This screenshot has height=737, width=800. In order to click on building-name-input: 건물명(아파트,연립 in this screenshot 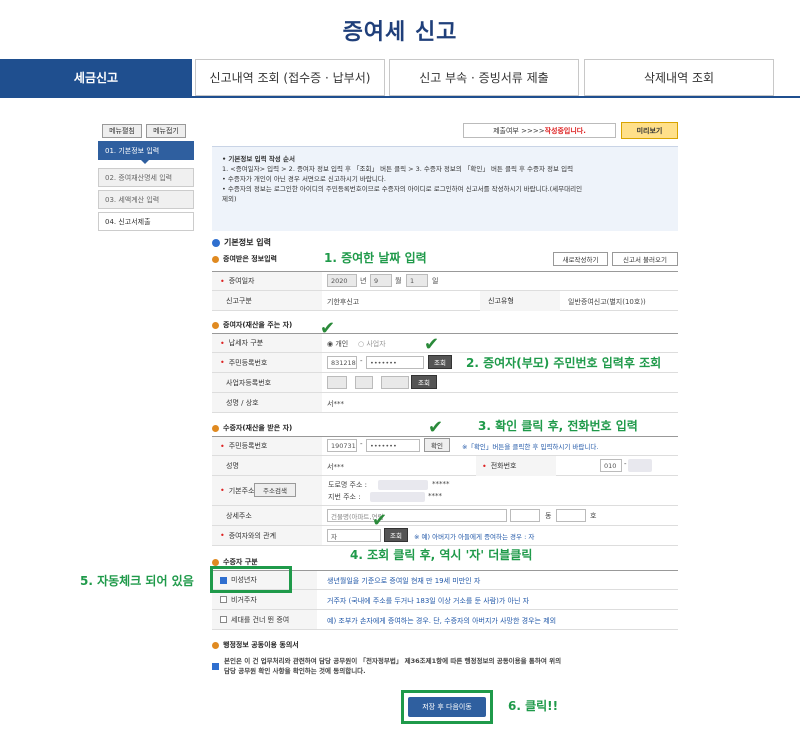, I will do `click(417, 515)`.